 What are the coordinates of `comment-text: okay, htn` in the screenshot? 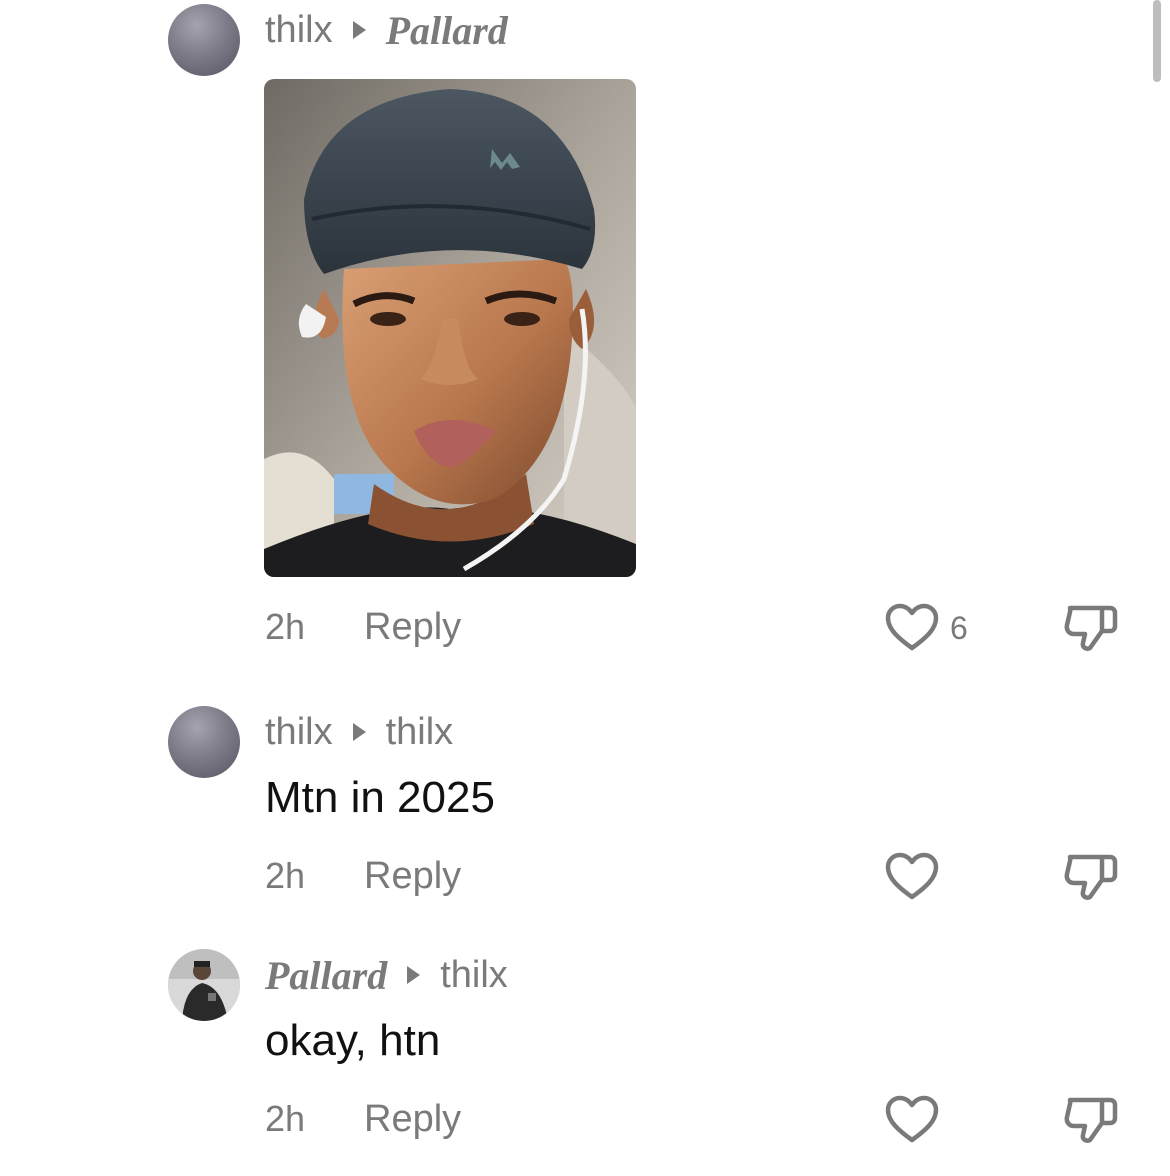 It's located at (353, 1040).